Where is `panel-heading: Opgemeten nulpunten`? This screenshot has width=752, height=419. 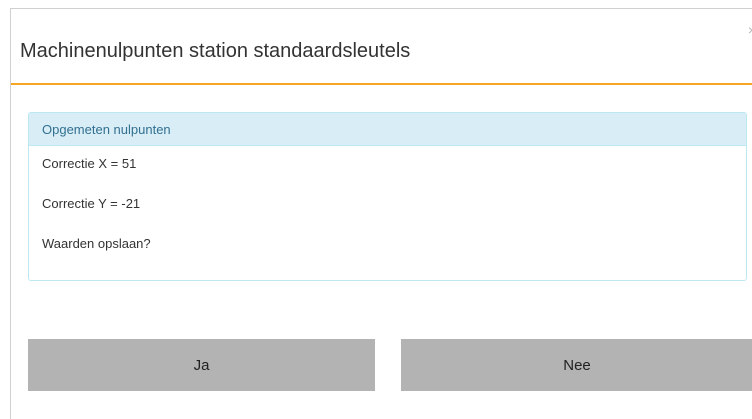
panel-heading: Opgemeten nulpunten is located at coordinates (387, 129).